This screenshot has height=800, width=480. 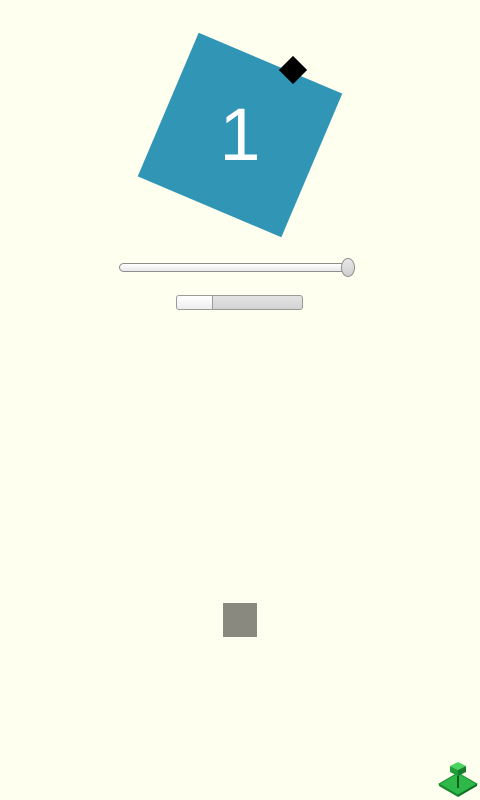 I want to click on horizontal-slider, so click(x=240, y=267).